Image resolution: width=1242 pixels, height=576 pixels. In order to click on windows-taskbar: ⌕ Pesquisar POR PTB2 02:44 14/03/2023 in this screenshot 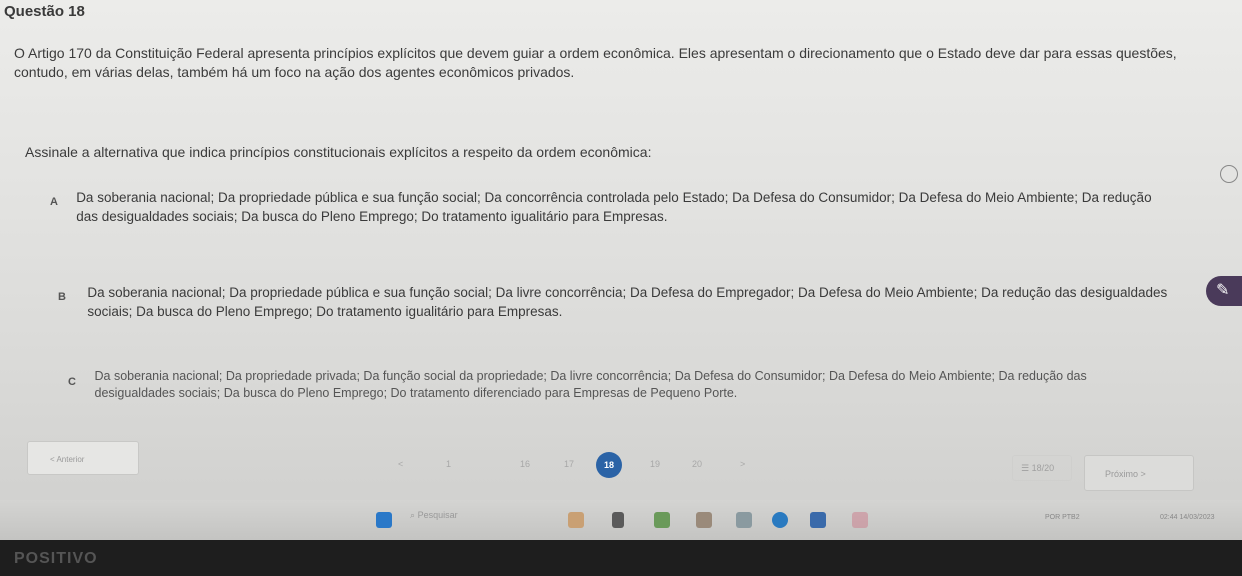, I will do `click(621, 520)`.